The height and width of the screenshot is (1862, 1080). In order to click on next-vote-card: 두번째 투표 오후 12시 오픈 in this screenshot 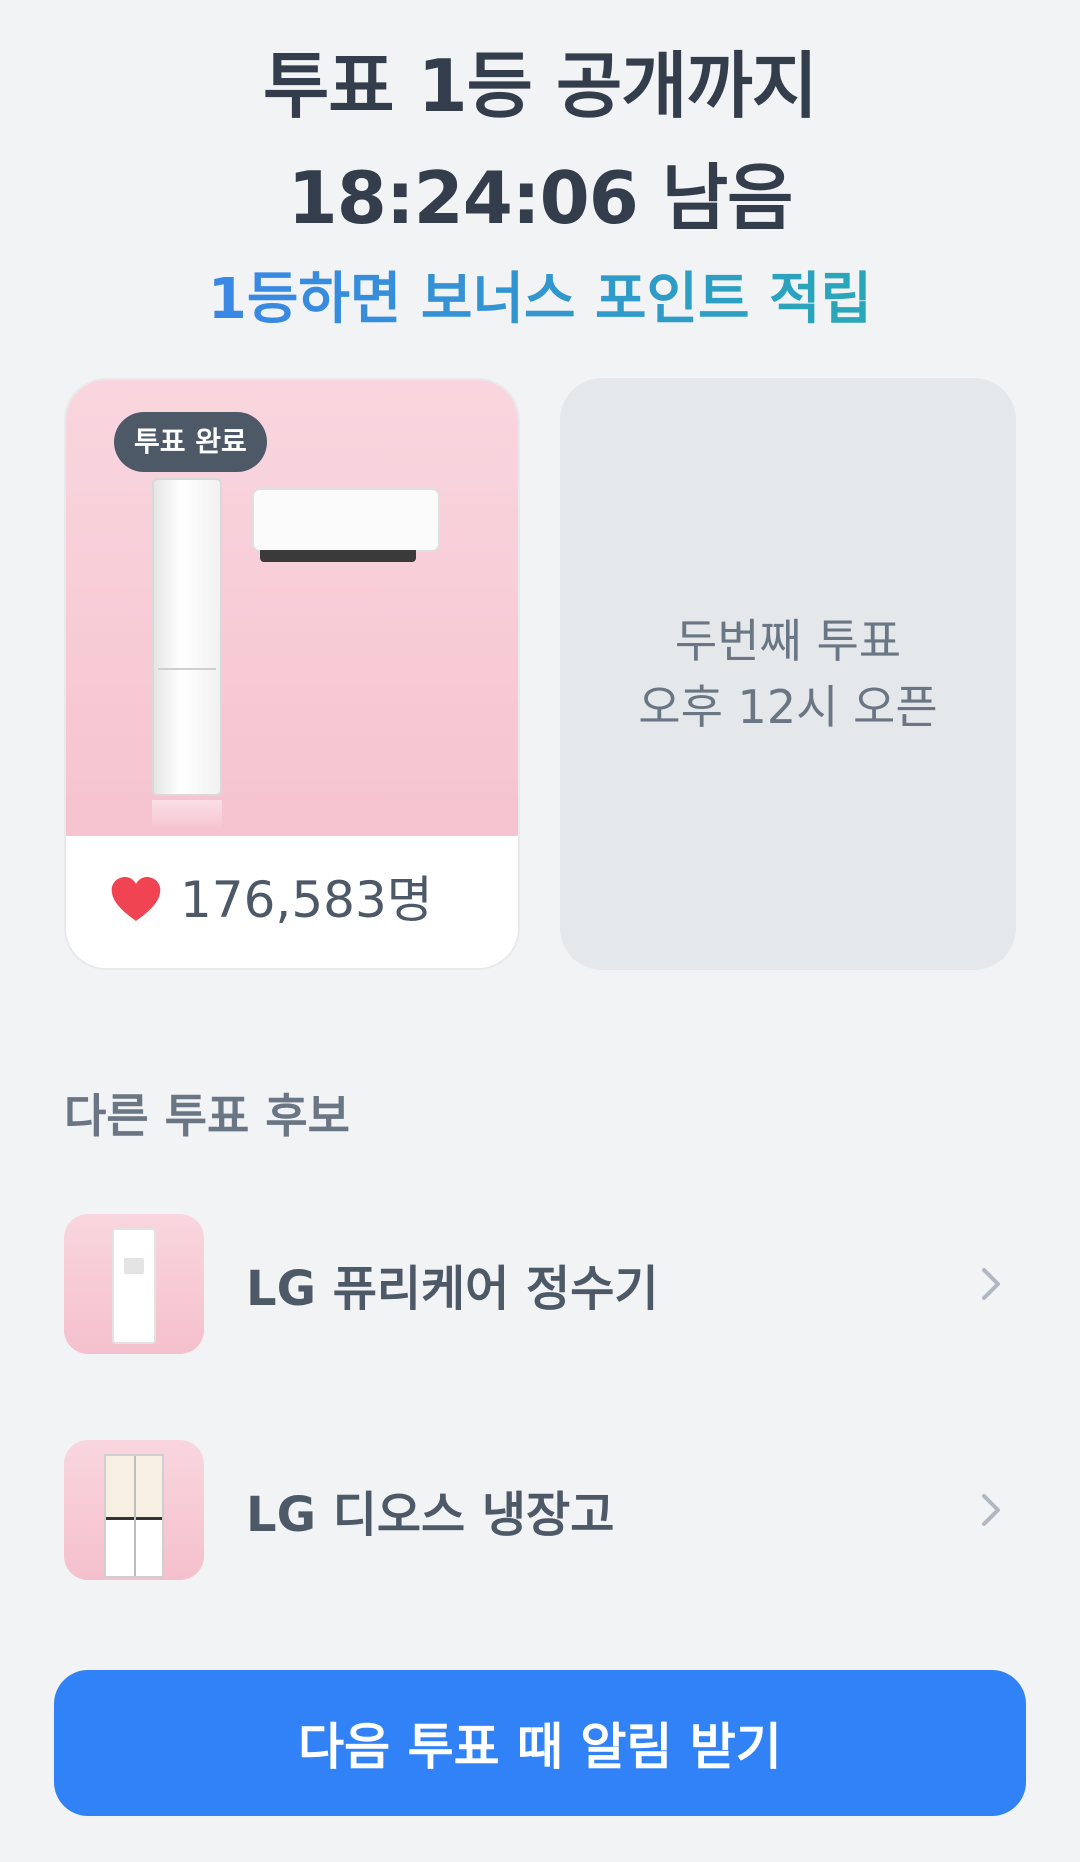, I will do `click(788, 674)`.